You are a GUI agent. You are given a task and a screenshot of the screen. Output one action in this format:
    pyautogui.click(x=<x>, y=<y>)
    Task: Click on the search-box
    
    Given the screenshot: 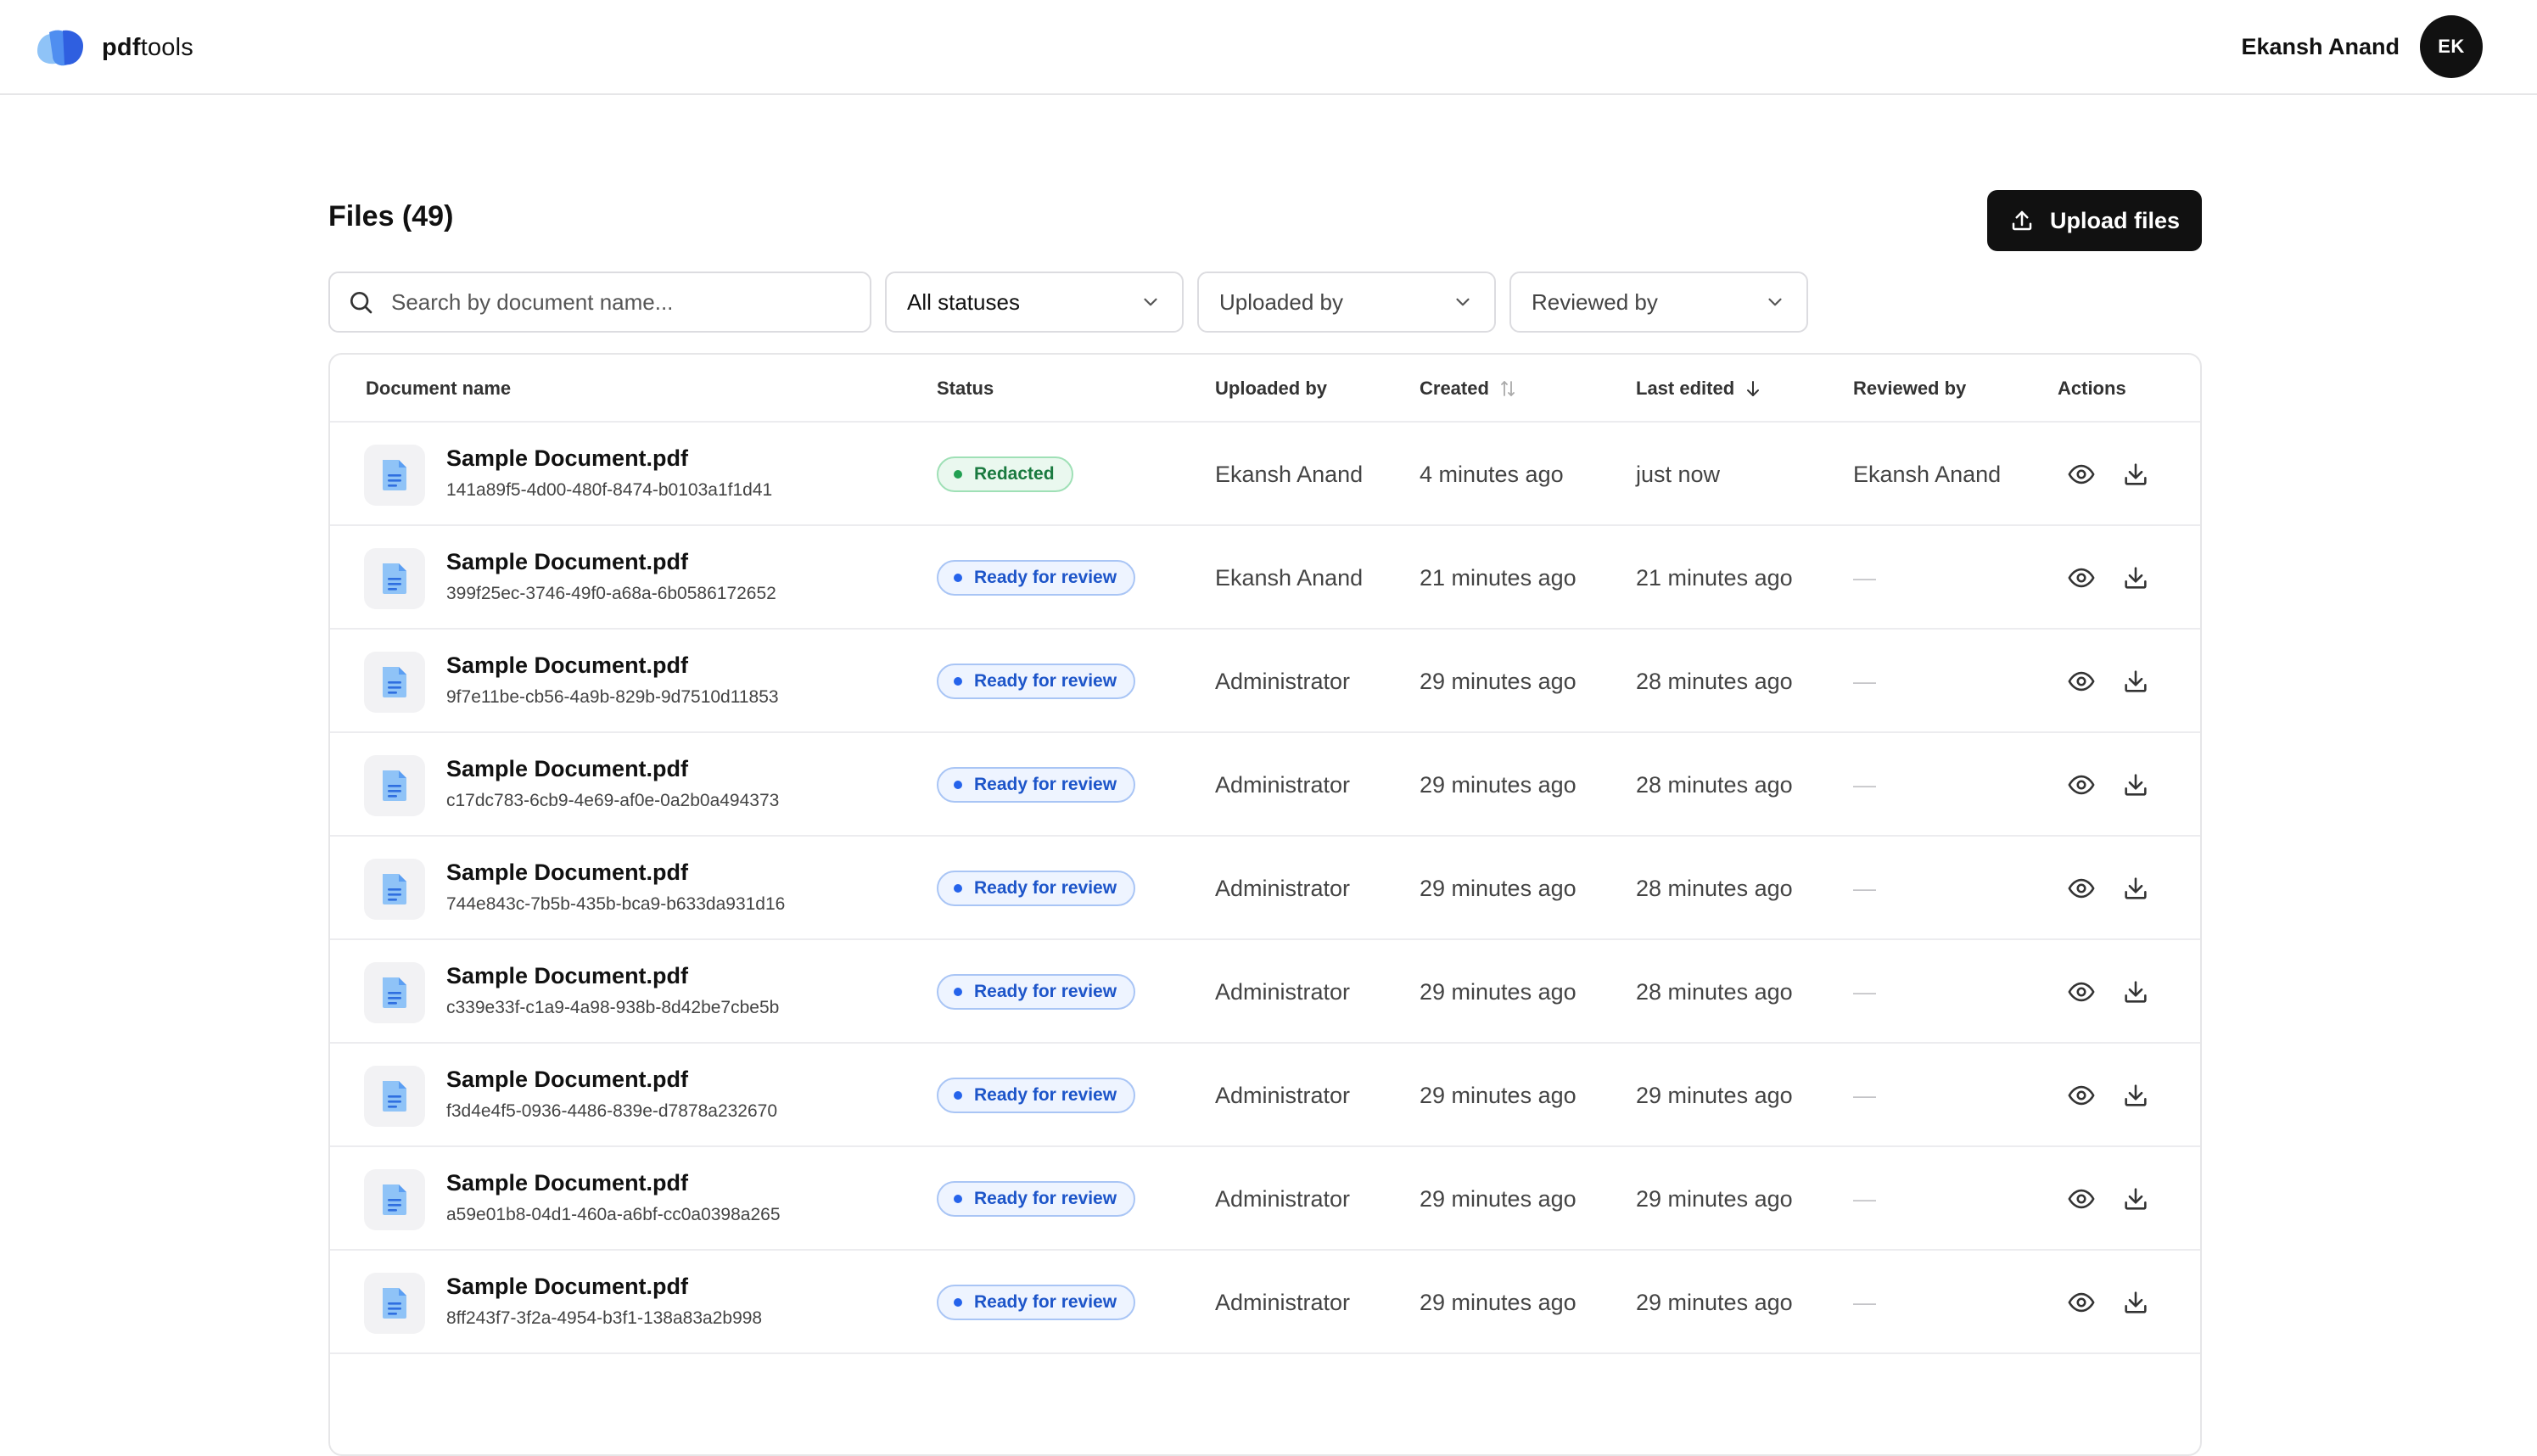 What is the action you would take?
    pyautogui.click(x=599, y=303)
    